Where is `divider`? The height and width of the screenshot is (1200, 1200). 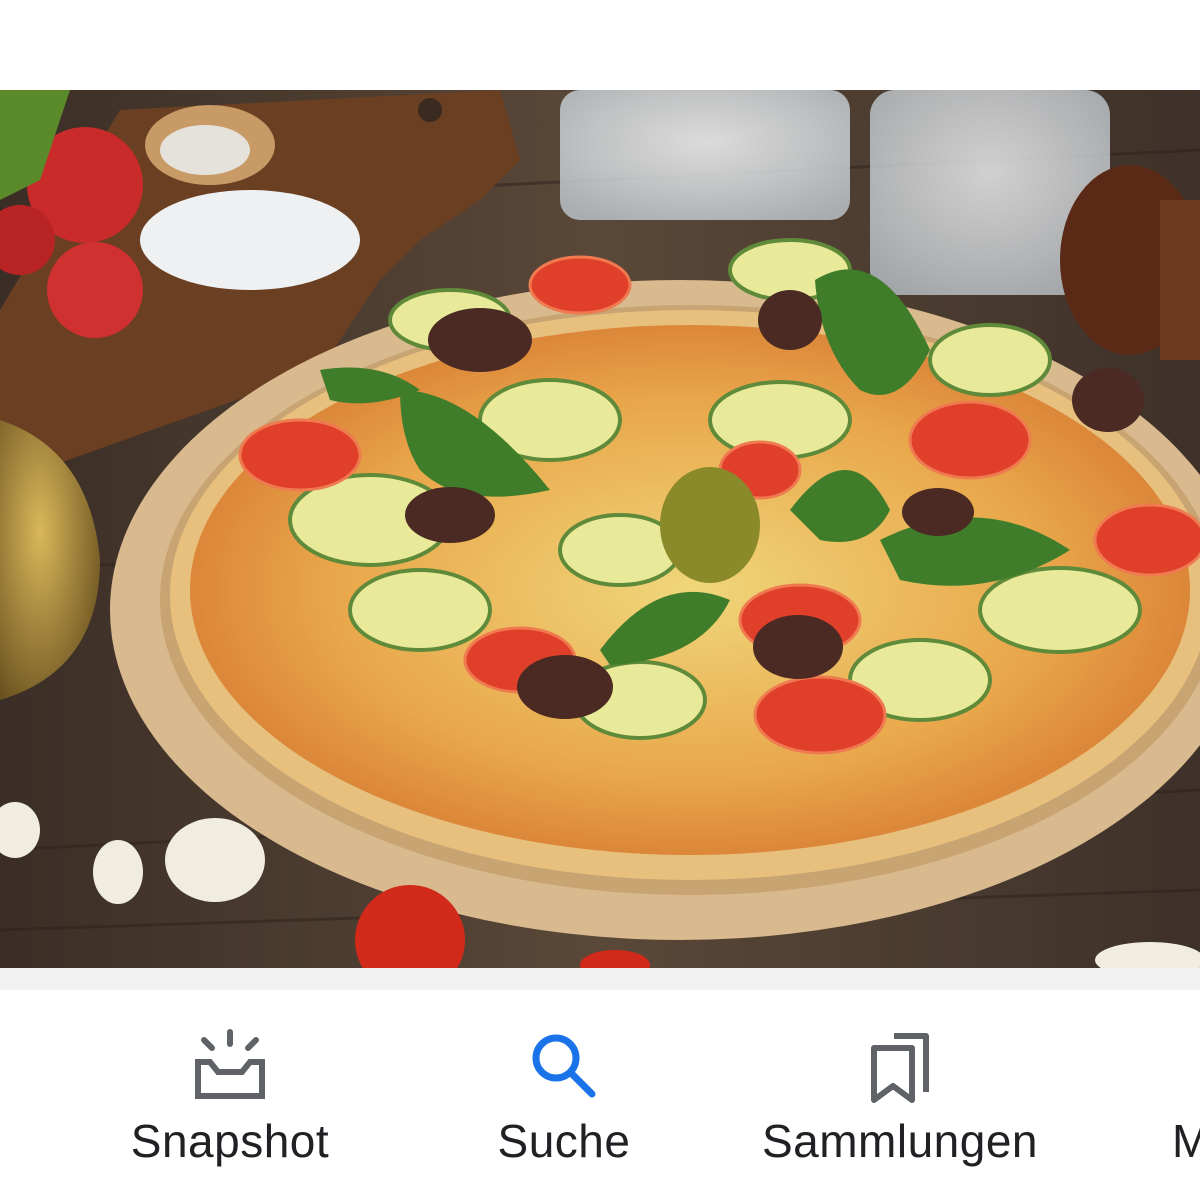 divider is located at coordinates (600, 979).